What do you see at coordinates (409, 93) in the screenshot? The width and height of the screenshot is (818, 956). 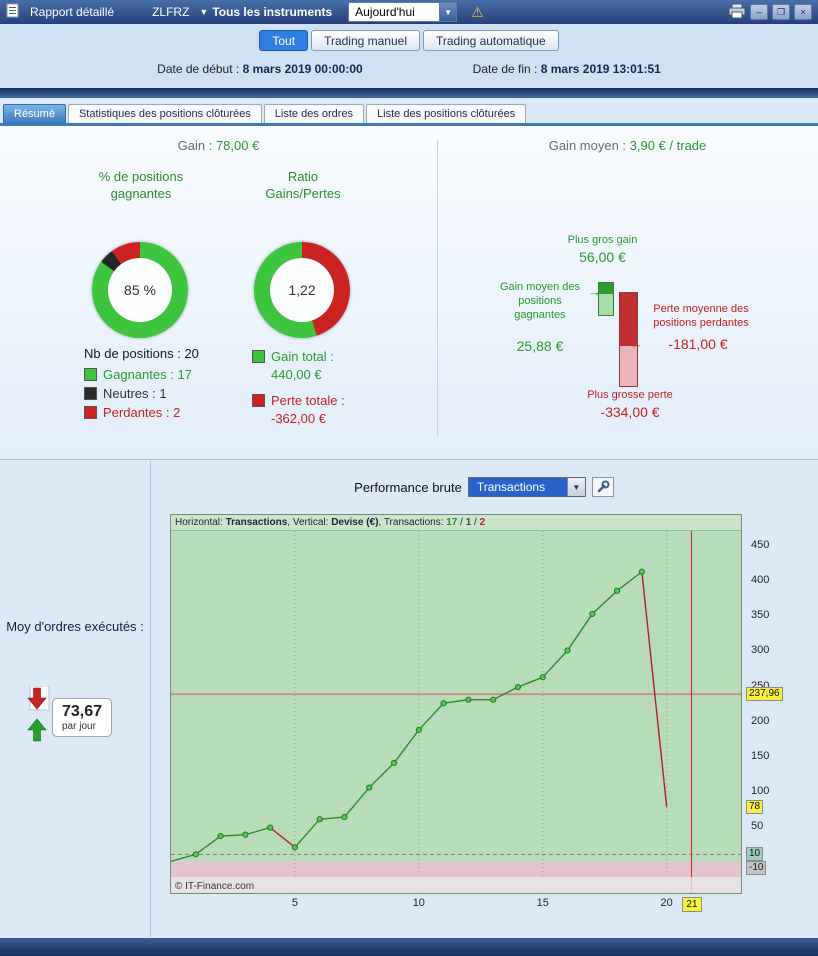 I see `separator-bar` at bounding box center [409, 93].